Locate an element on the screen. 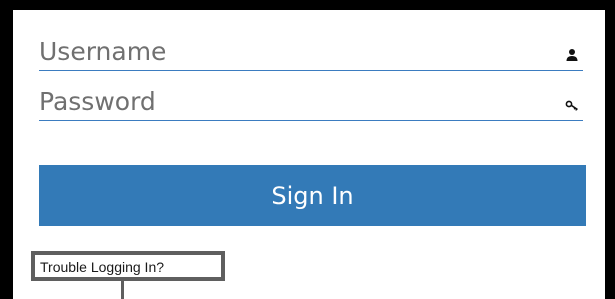 The width and height of the screenshot is (615, 299). user-icon is located at coordinates (572, 55).